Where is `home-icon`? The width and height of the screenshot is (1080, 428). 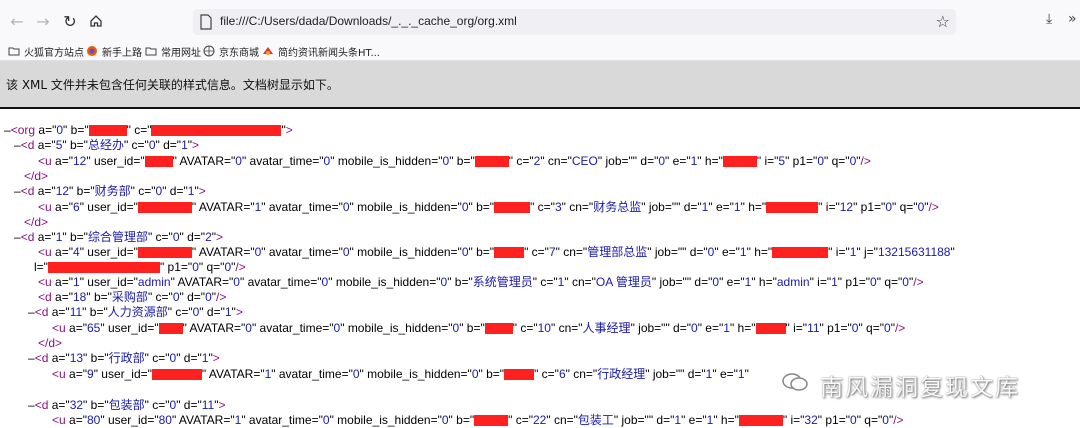
home-icon is located at coordinates (96, 21).